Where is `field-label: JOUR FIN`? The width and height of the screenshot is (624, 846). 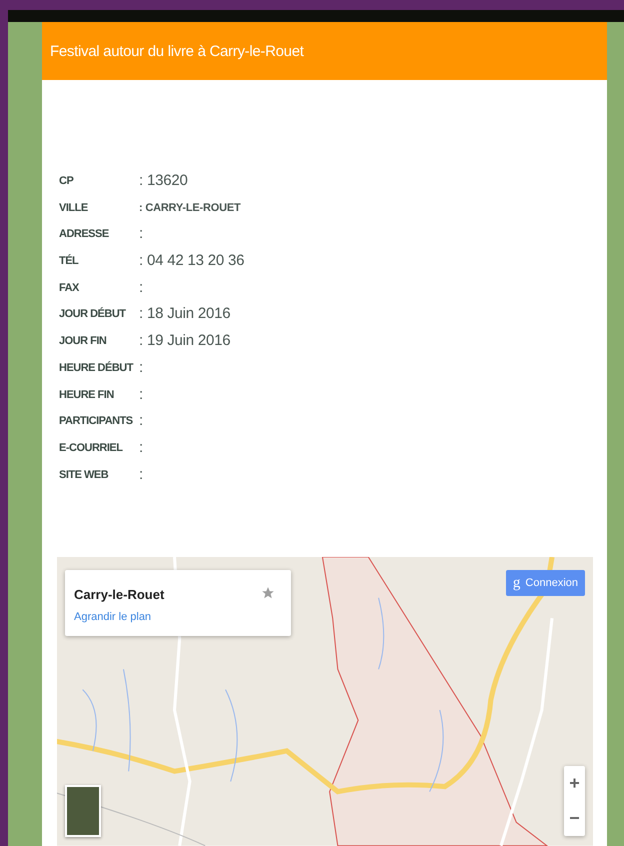 field-label: JOUR FIN is located at coordinates (83, 342).